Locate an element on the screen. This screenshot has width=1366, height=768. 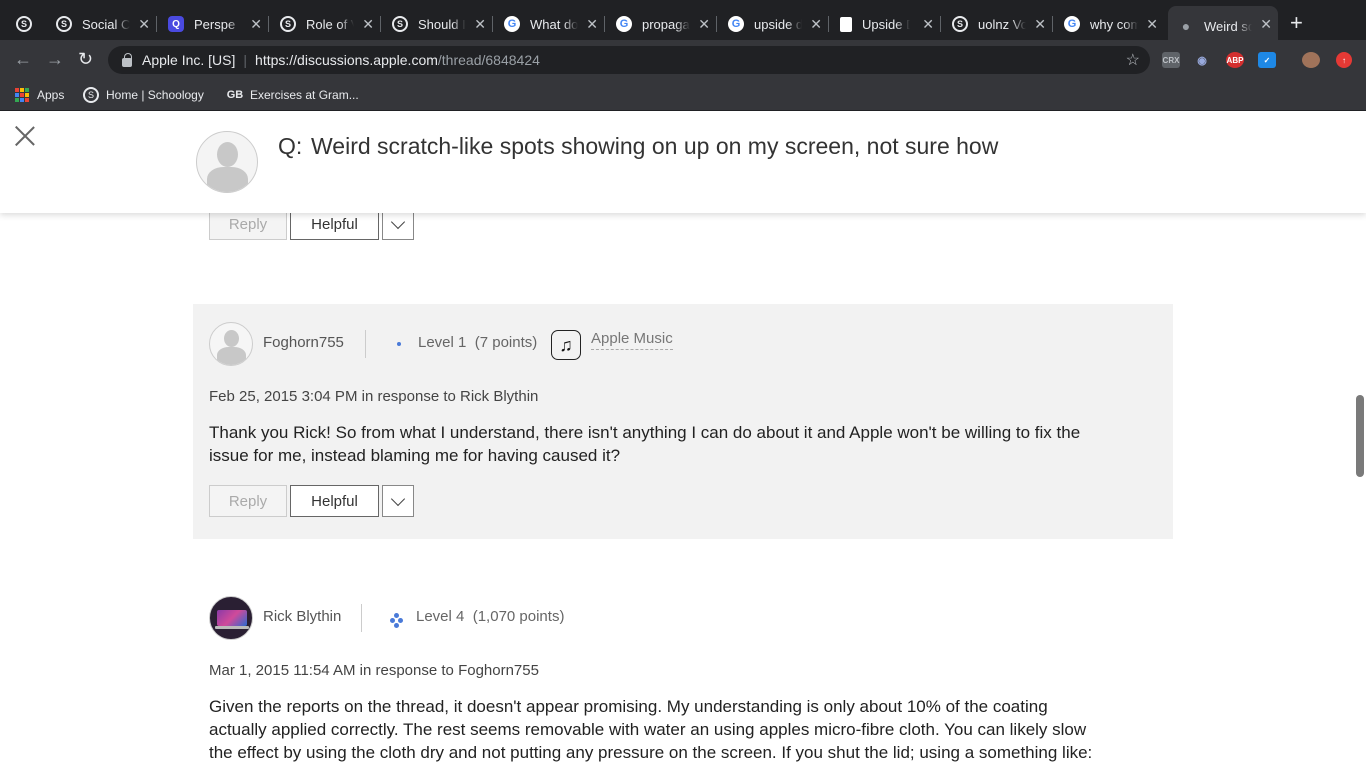
scrollbar-thumb is located at coordinates (1360, 436).